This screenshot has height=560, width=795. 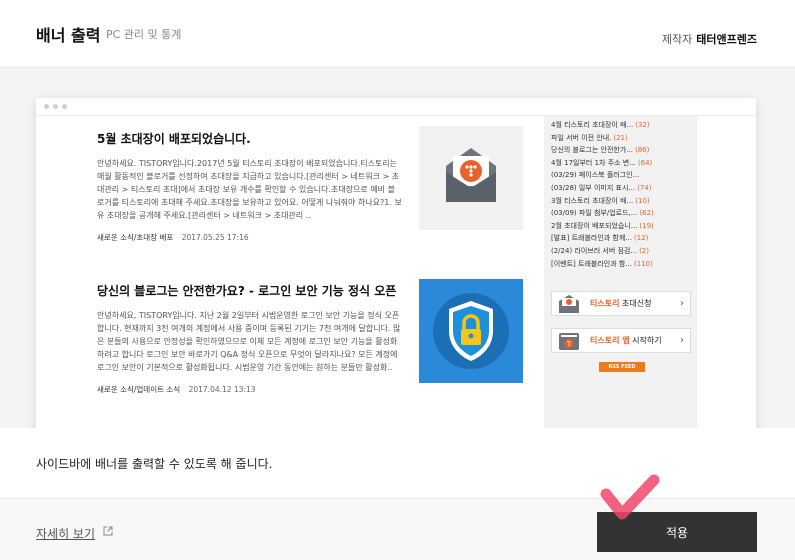 I want to click on window-bar, so click(x=396, y=107).